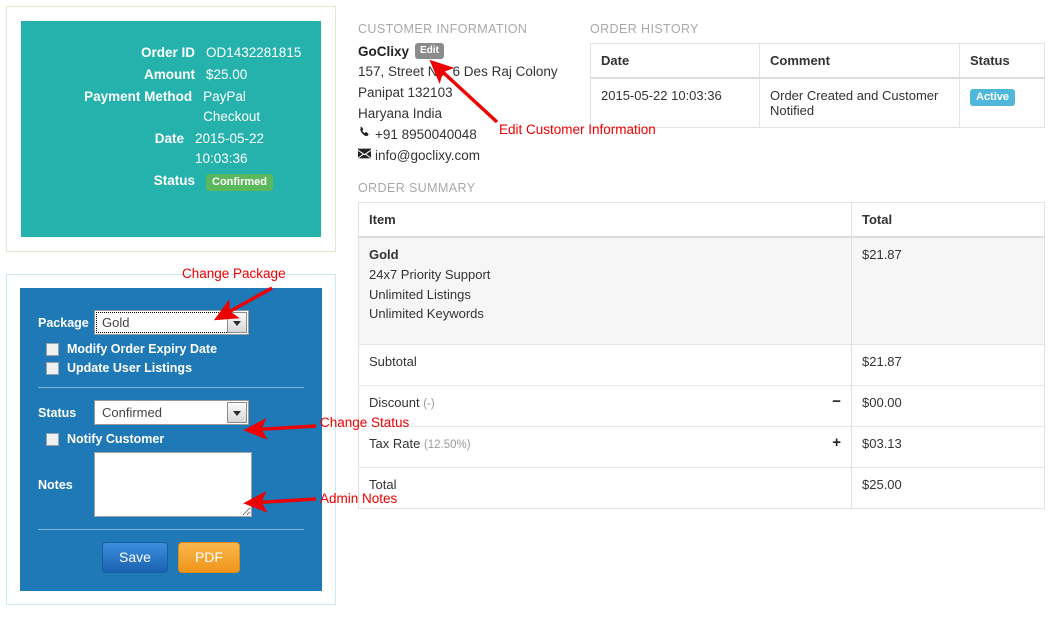 Image resolution: width=1052 pixels, height=628 pixels. Describe the element at coordinates (175, 439) in the screenshot. I see `notify-customer-row: Notify Customer` at that location.